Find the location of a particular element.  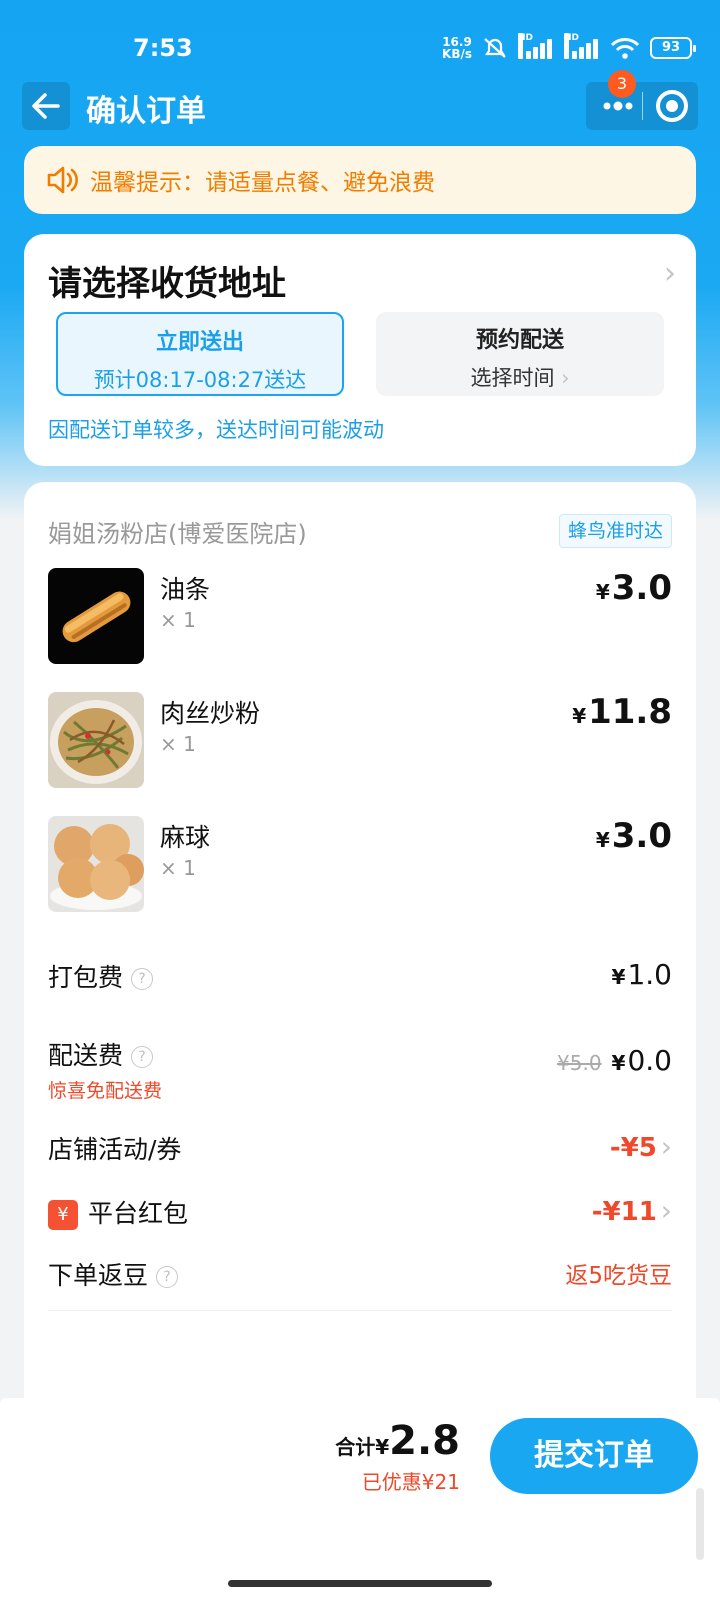

status-icons: 16.9 KB/s HD HD 93 is located at coordinates (569, 46).